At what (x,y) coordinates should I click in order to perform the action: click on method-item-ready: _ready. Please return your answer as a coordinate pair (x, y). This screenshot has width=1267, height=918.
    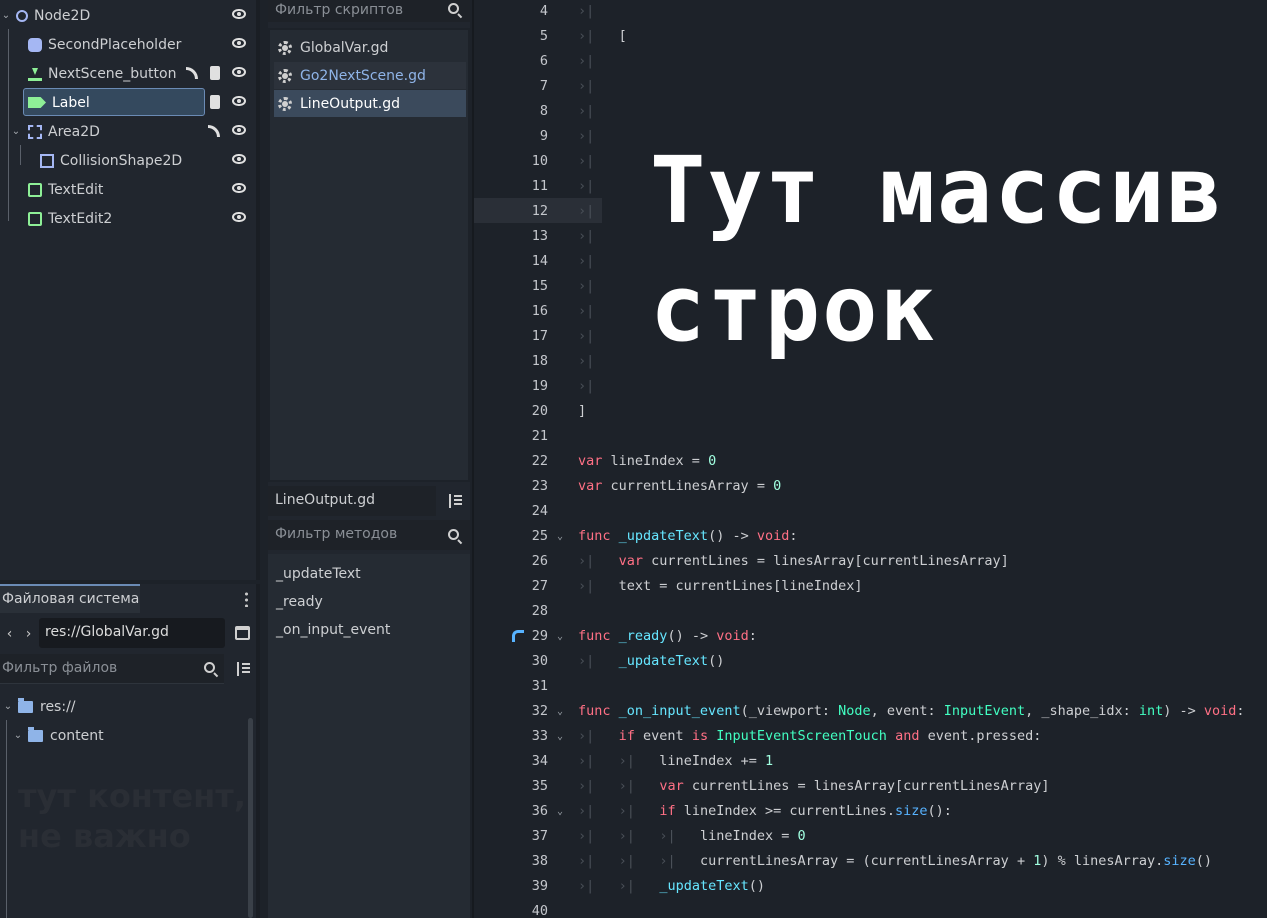
    Looking at the image, I should click on (299, 602).